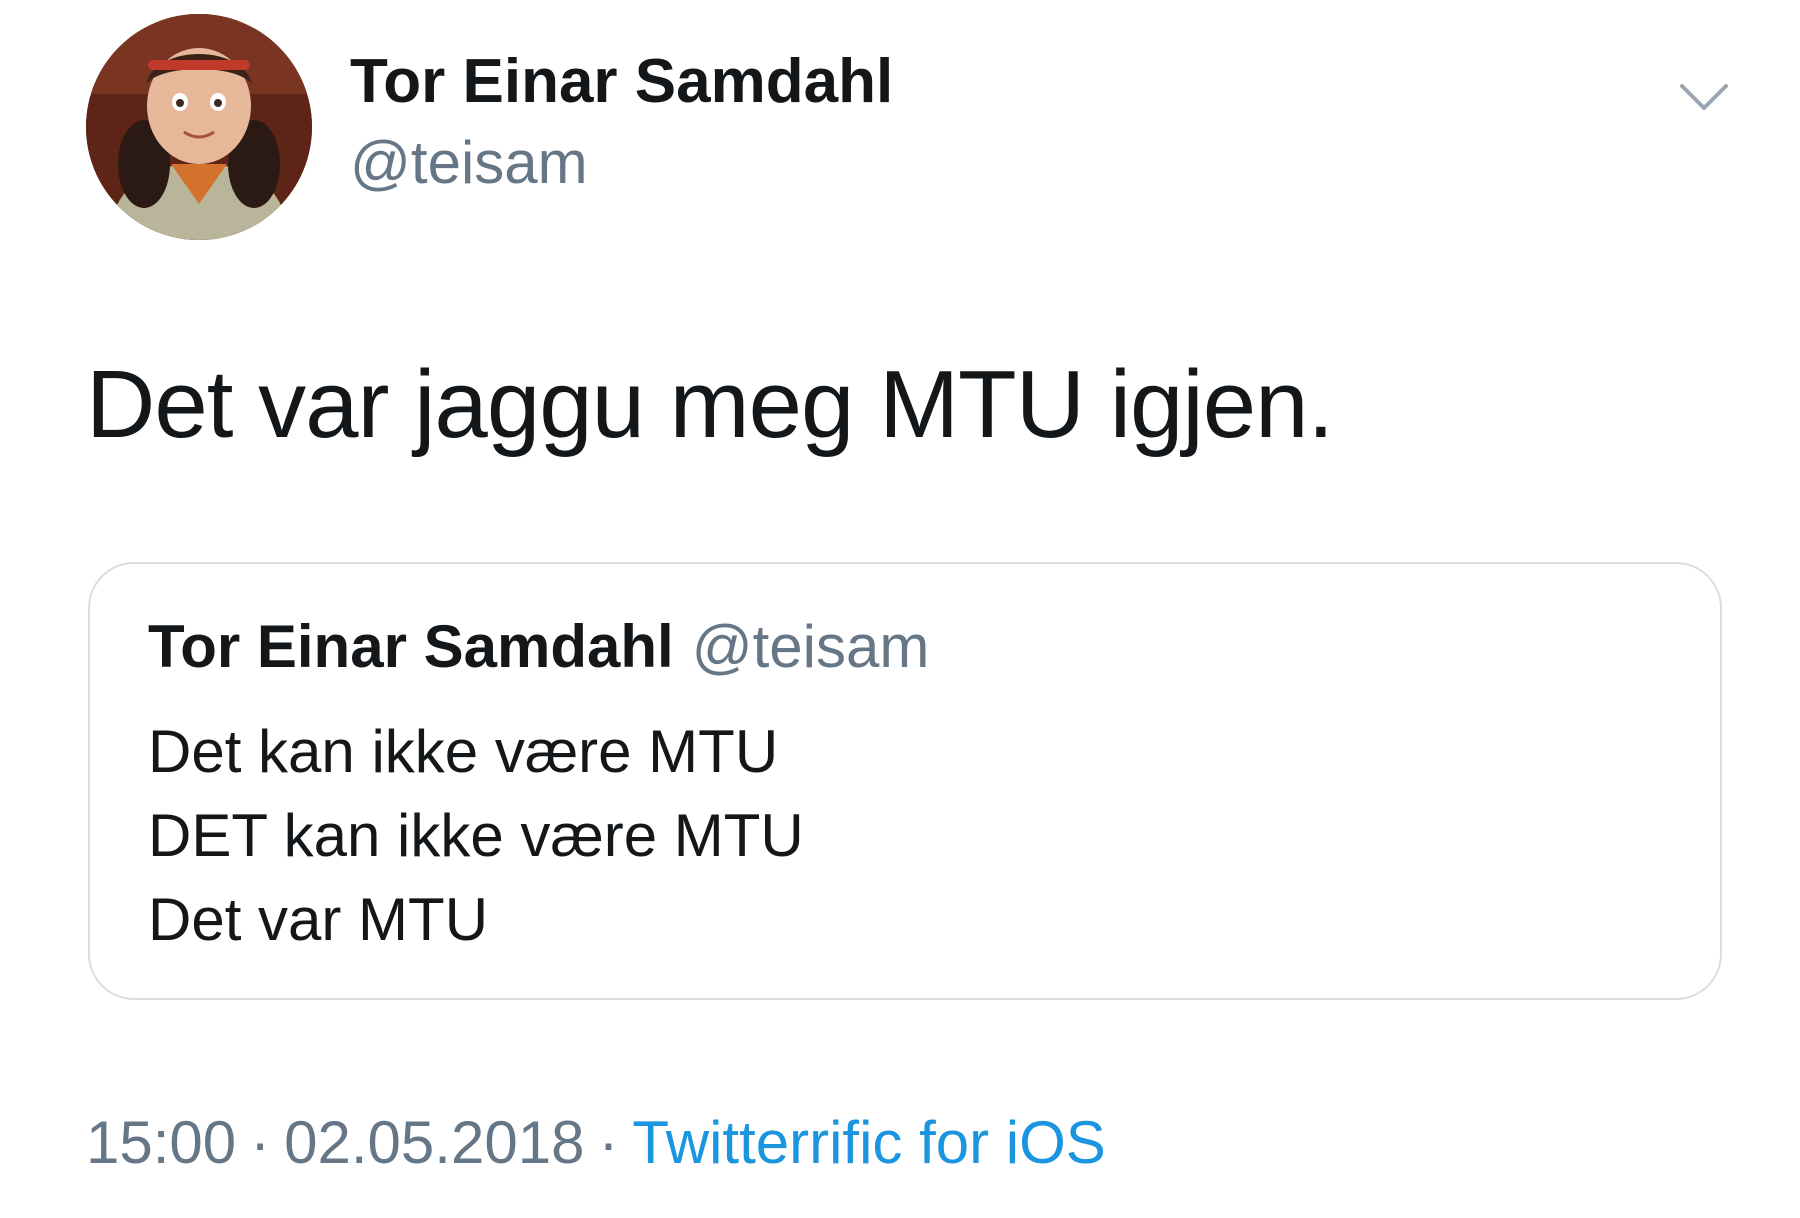 This screenshot has height=1218, width=1800. Describe the element at coordinates (596, 1142) in the screenshot. I see `tweet-meta: 15:00 · 02.05.2018 · Twitterrific for iOS` at that location.